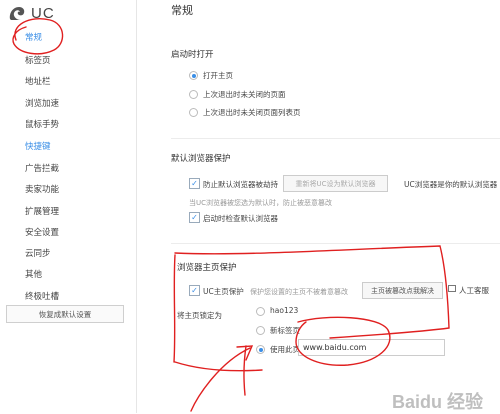 The image size is (500, 414). I want to click on homepage-protect-hint: 保护您设置的主页不被着意篡改, so click(299, 292).